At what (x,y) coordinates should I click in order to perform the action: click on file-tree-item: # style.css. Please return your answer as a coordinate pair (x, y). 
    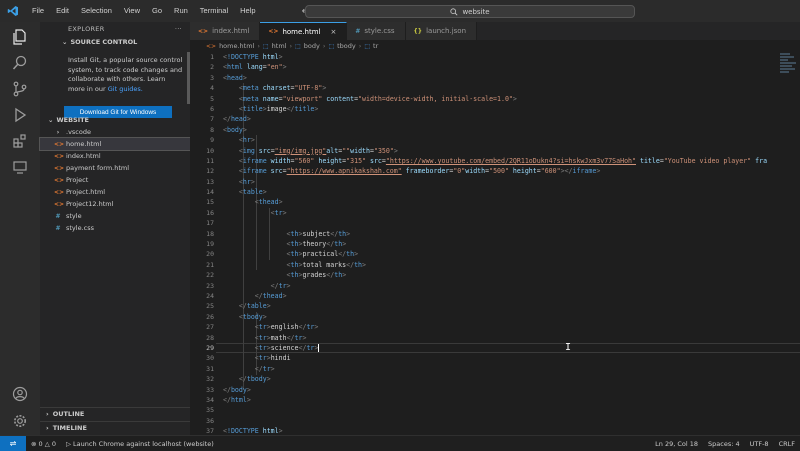
    Looking at the image, I should click on (115, 228).